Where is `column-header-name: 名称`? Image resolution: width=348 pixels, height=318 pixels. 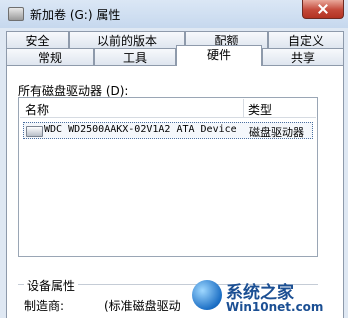 column-header-name: 名称 is located at coordinates (37, 109).